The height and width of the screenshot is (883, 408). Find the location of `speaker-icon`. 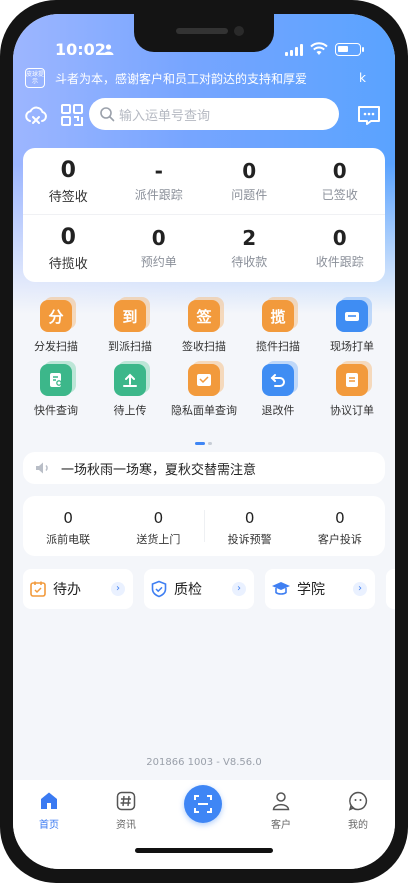

speaker-icon is located at coordinates (42, 468).